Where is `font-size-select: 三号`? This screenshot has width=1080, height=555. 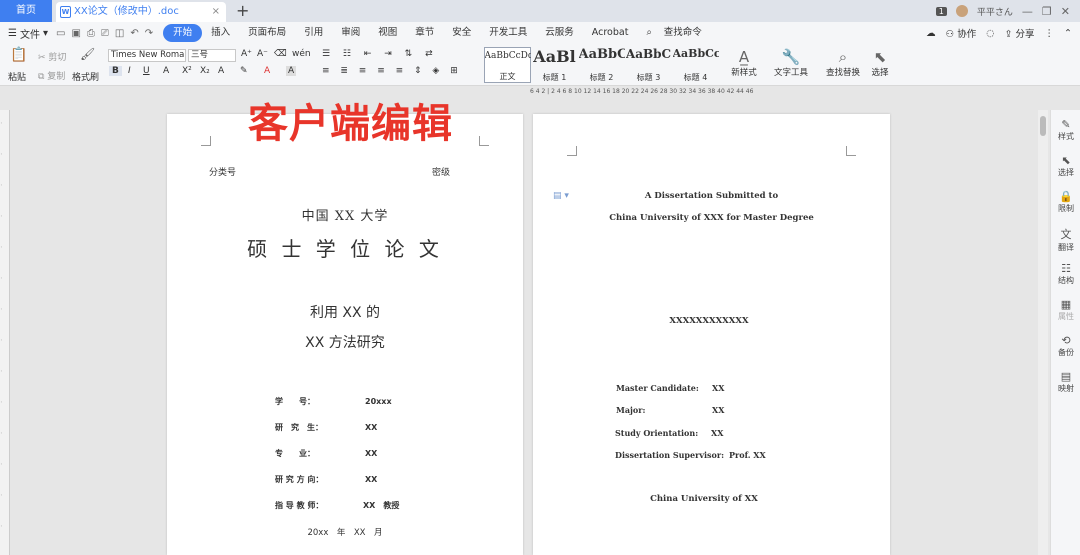
font-size-select: 三号 is located at coordinates (212, 55).